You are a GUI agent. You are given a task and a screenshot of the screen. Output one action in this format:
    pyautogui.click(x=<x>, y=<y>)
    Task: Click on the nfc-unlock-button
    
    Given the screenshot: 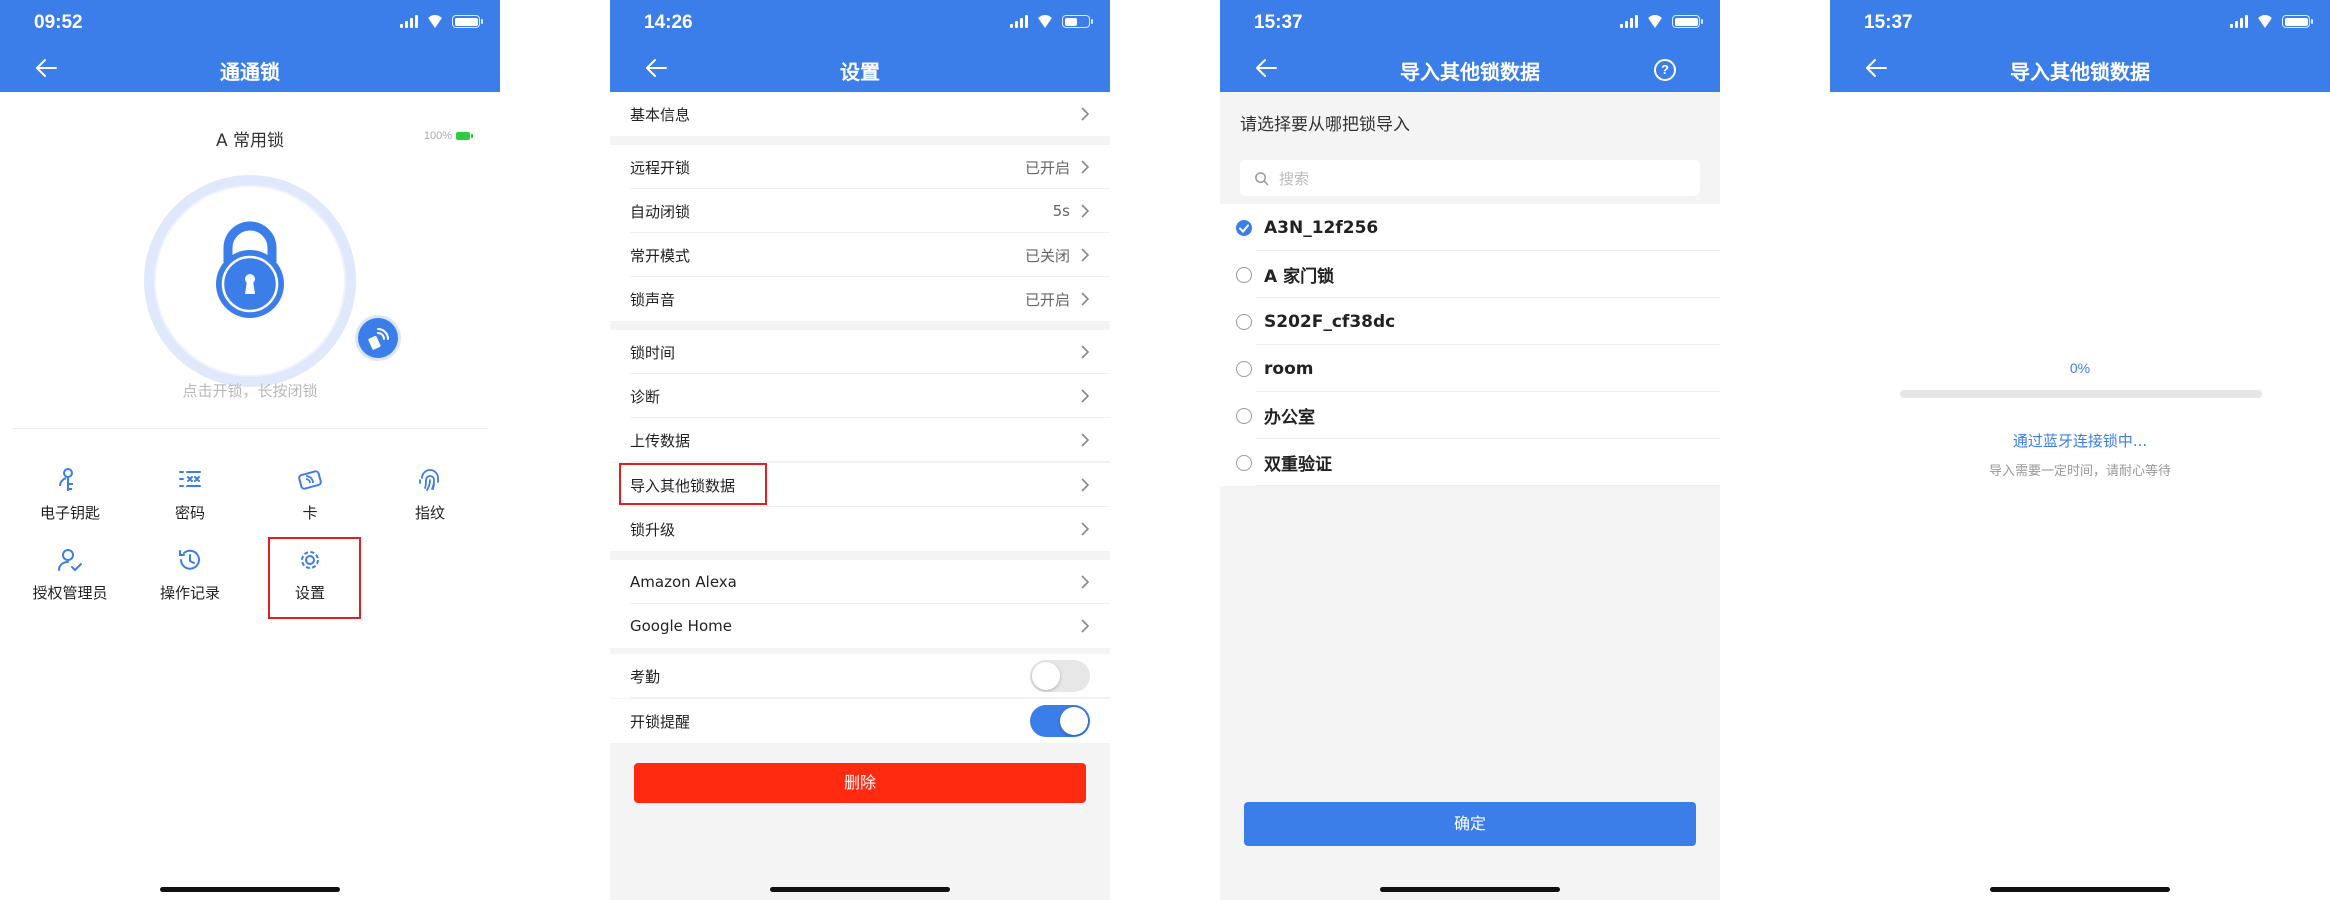 What is the action you would take?
    pyautogui.click(x=378, y=338)
    